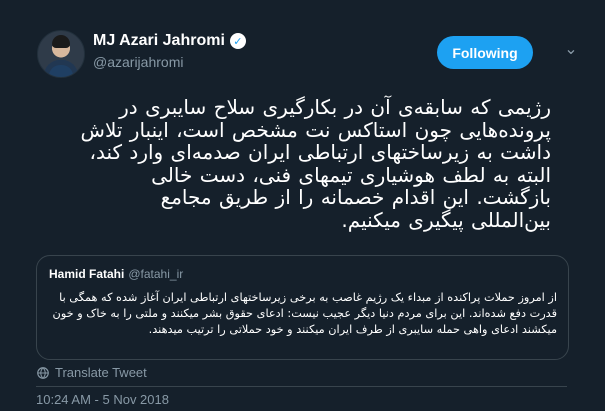 The image size is (605, 411). What do you see at coordinates (237, 41) in the screenshot?
I see `verified-icon: ✓` at bounding box center [237, 41].